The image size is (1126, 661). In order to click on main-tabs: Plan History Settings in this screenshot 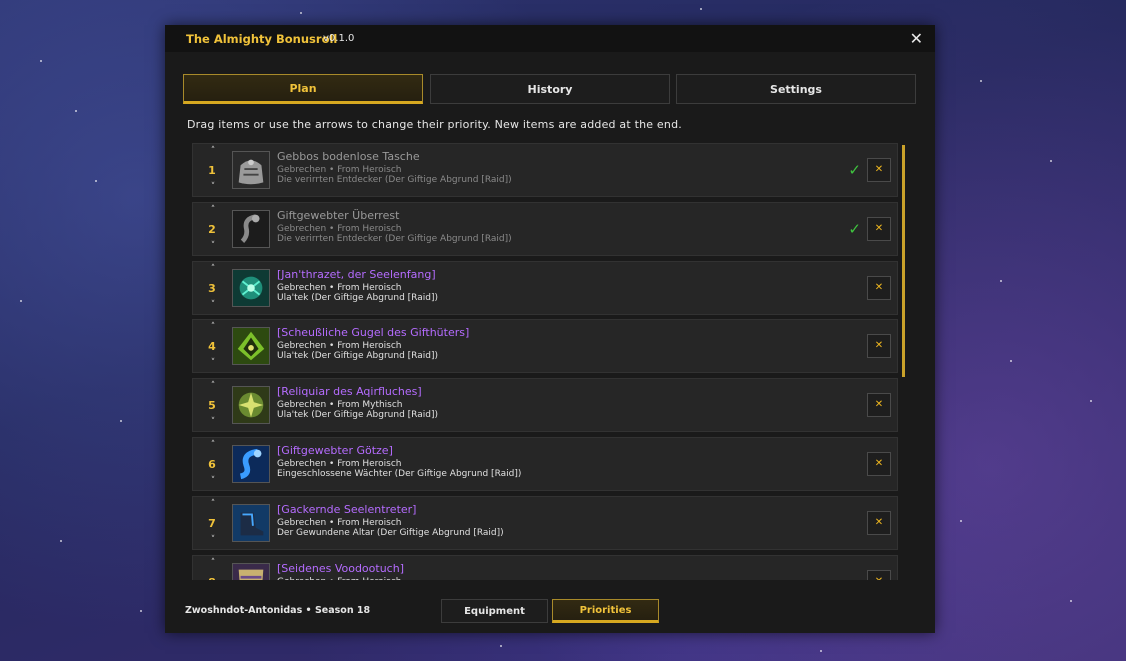, I will do `click(550, 89)`.